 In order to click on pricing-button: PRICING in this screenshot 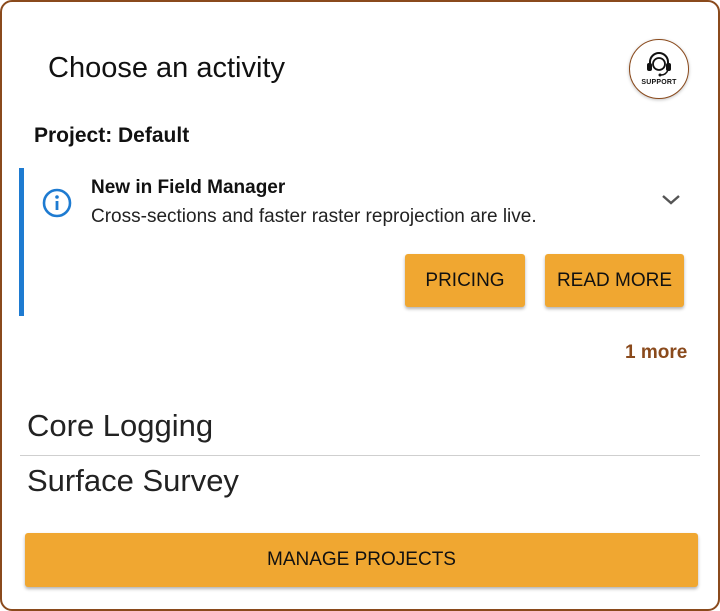, I will do `click(465, 280)`.